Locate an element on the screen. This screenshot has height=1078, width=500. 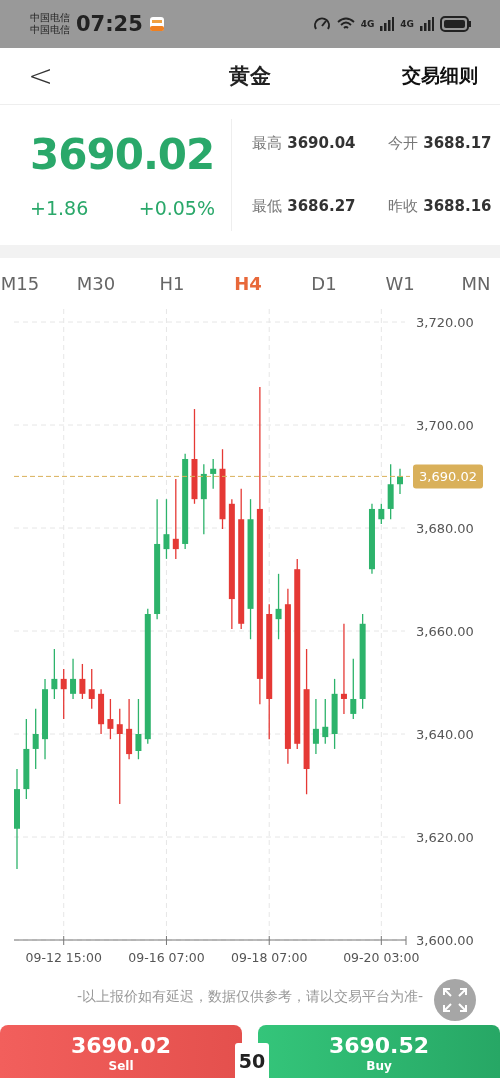
timeframe-tab: H4 is located at coordinates (248, 283).